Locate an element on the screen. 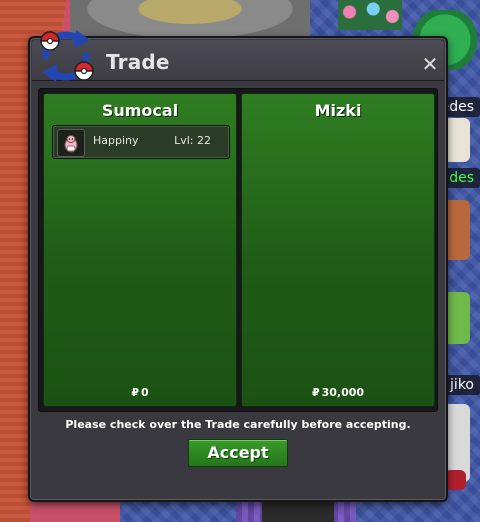 The height and width of the screenshot is (522, 480). offered-money: ₽0 is located at coordinates (140, 392).